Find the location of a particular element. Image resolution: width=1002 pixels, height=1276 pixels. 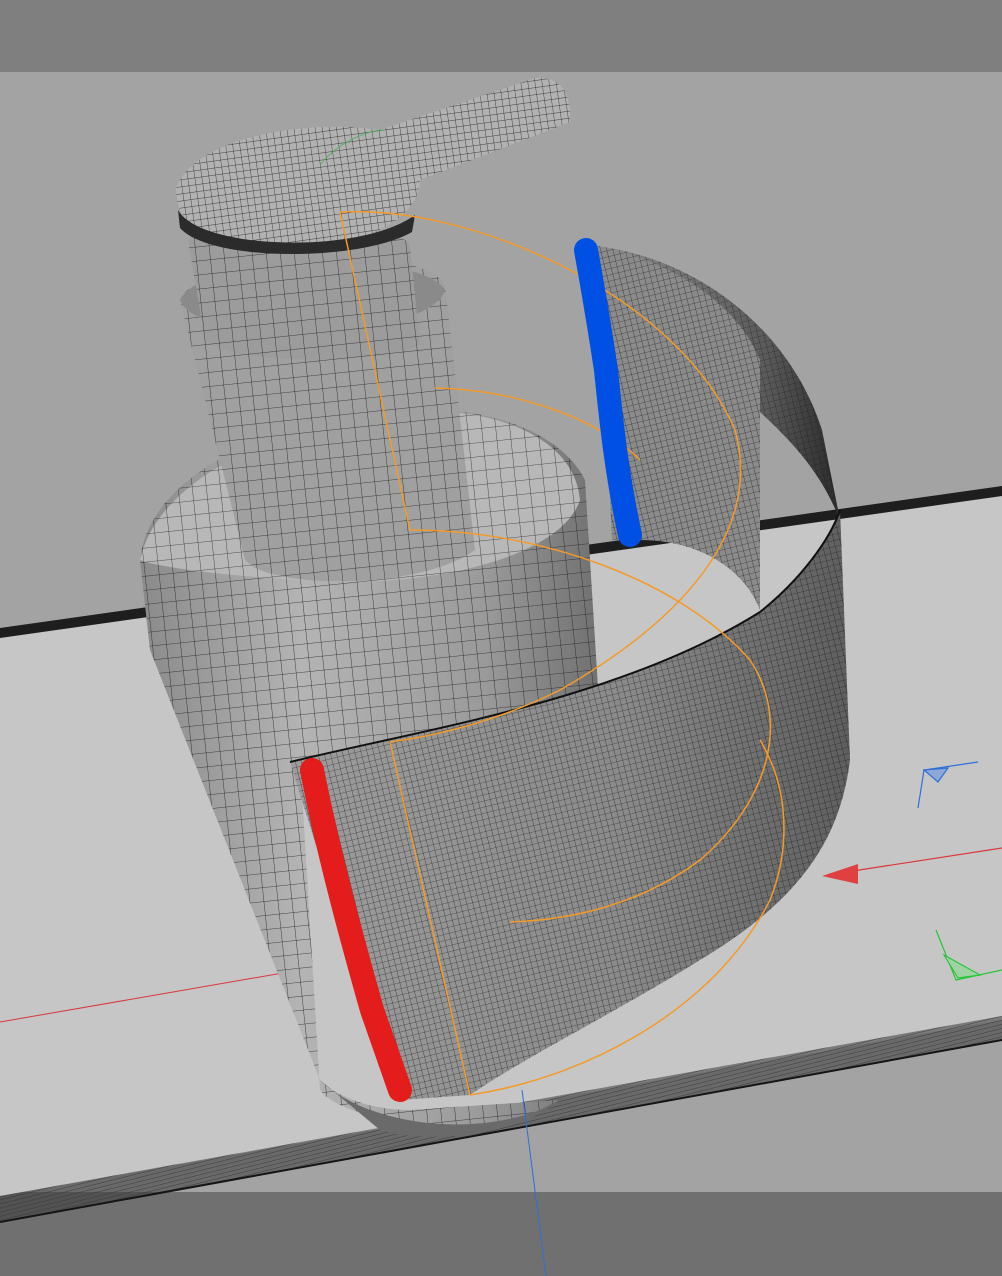

background-bottom-band is located at coordinates (501, 1234).